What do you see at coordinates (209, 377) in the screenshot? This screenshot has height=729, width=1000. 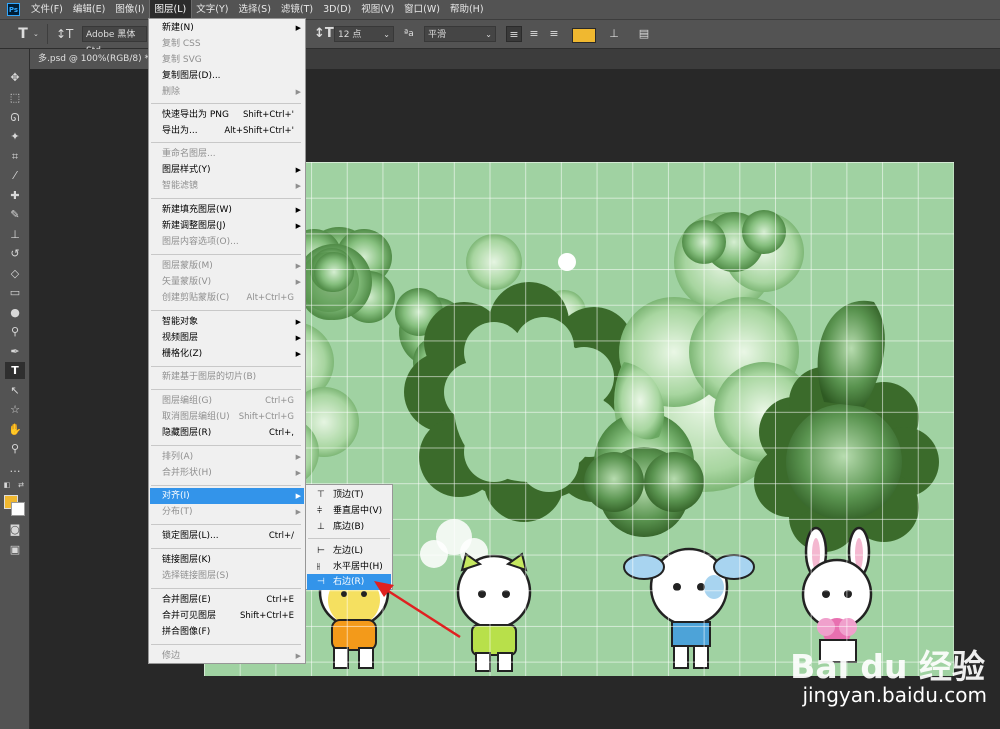 I see `menu-item-new-layer-based-slice: 新建基于图层的切片(B)` at bounding box center [209, 377].